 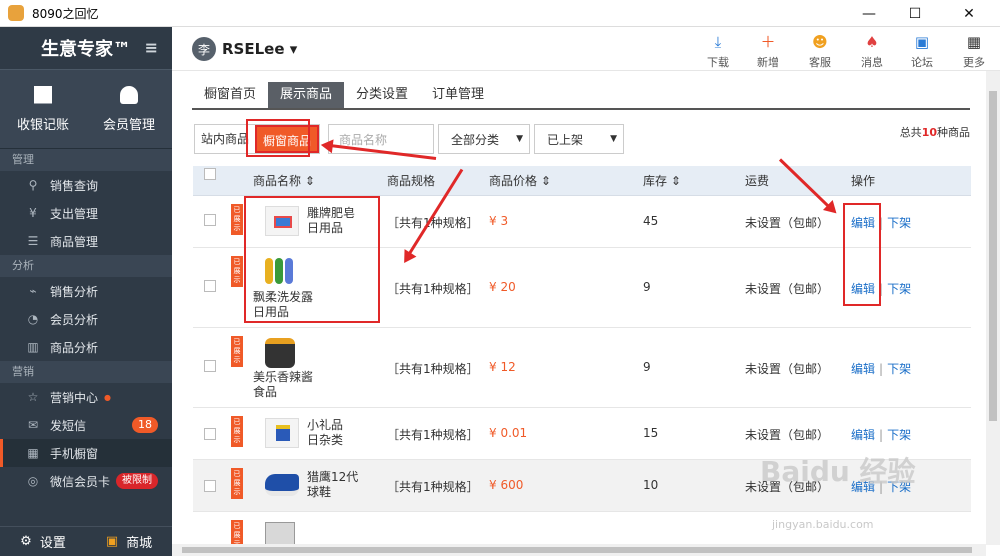 I want to click on calculator-icon, so click(x=43, y=94).